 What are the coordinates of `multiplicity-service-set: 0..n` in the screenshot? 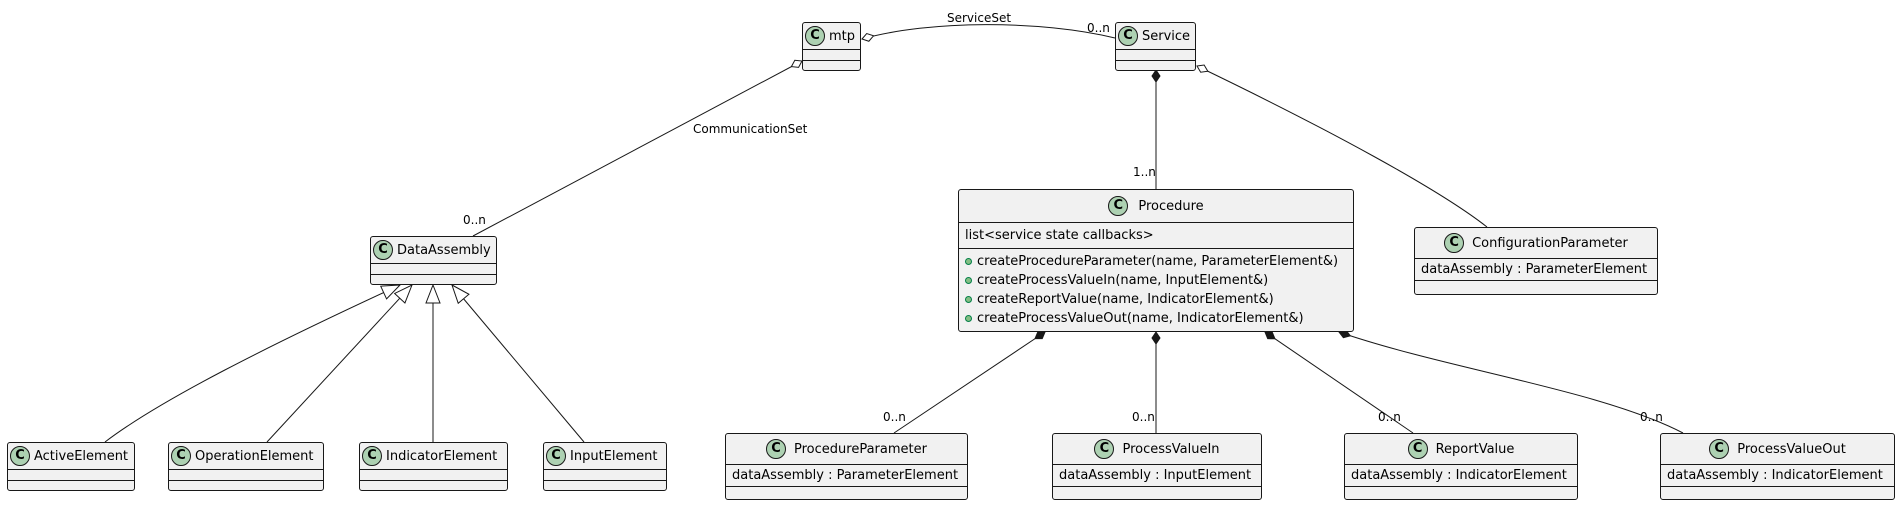 It's located at (1098, 28).